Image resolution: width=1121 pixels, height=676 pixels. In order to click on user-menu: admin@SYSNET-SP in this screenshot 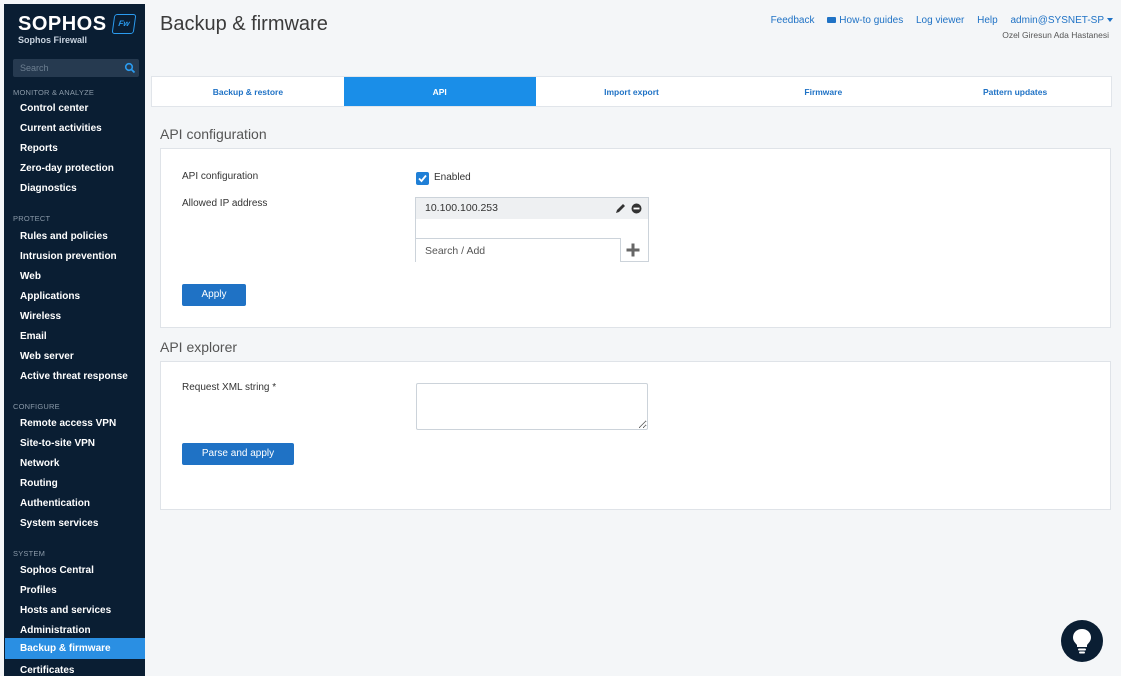, I will do `click(1061, 20)`.